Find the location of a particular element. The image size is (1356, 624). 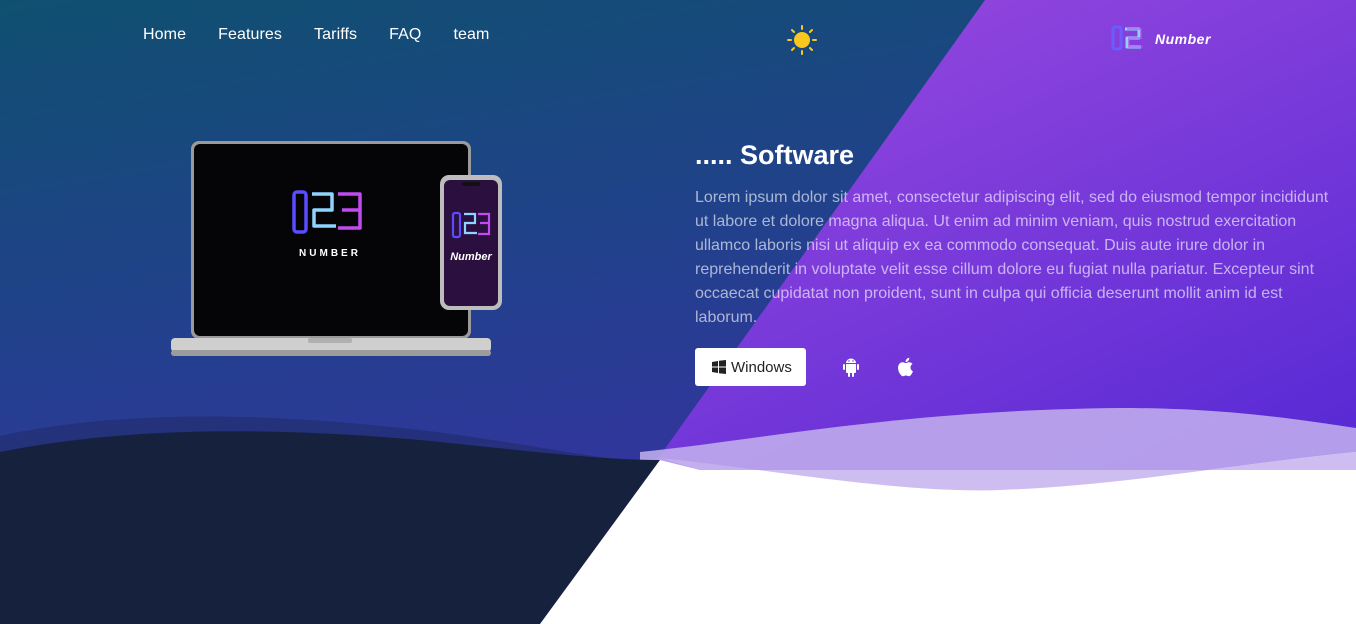

windows-icon is located at coordinates (719, 367).